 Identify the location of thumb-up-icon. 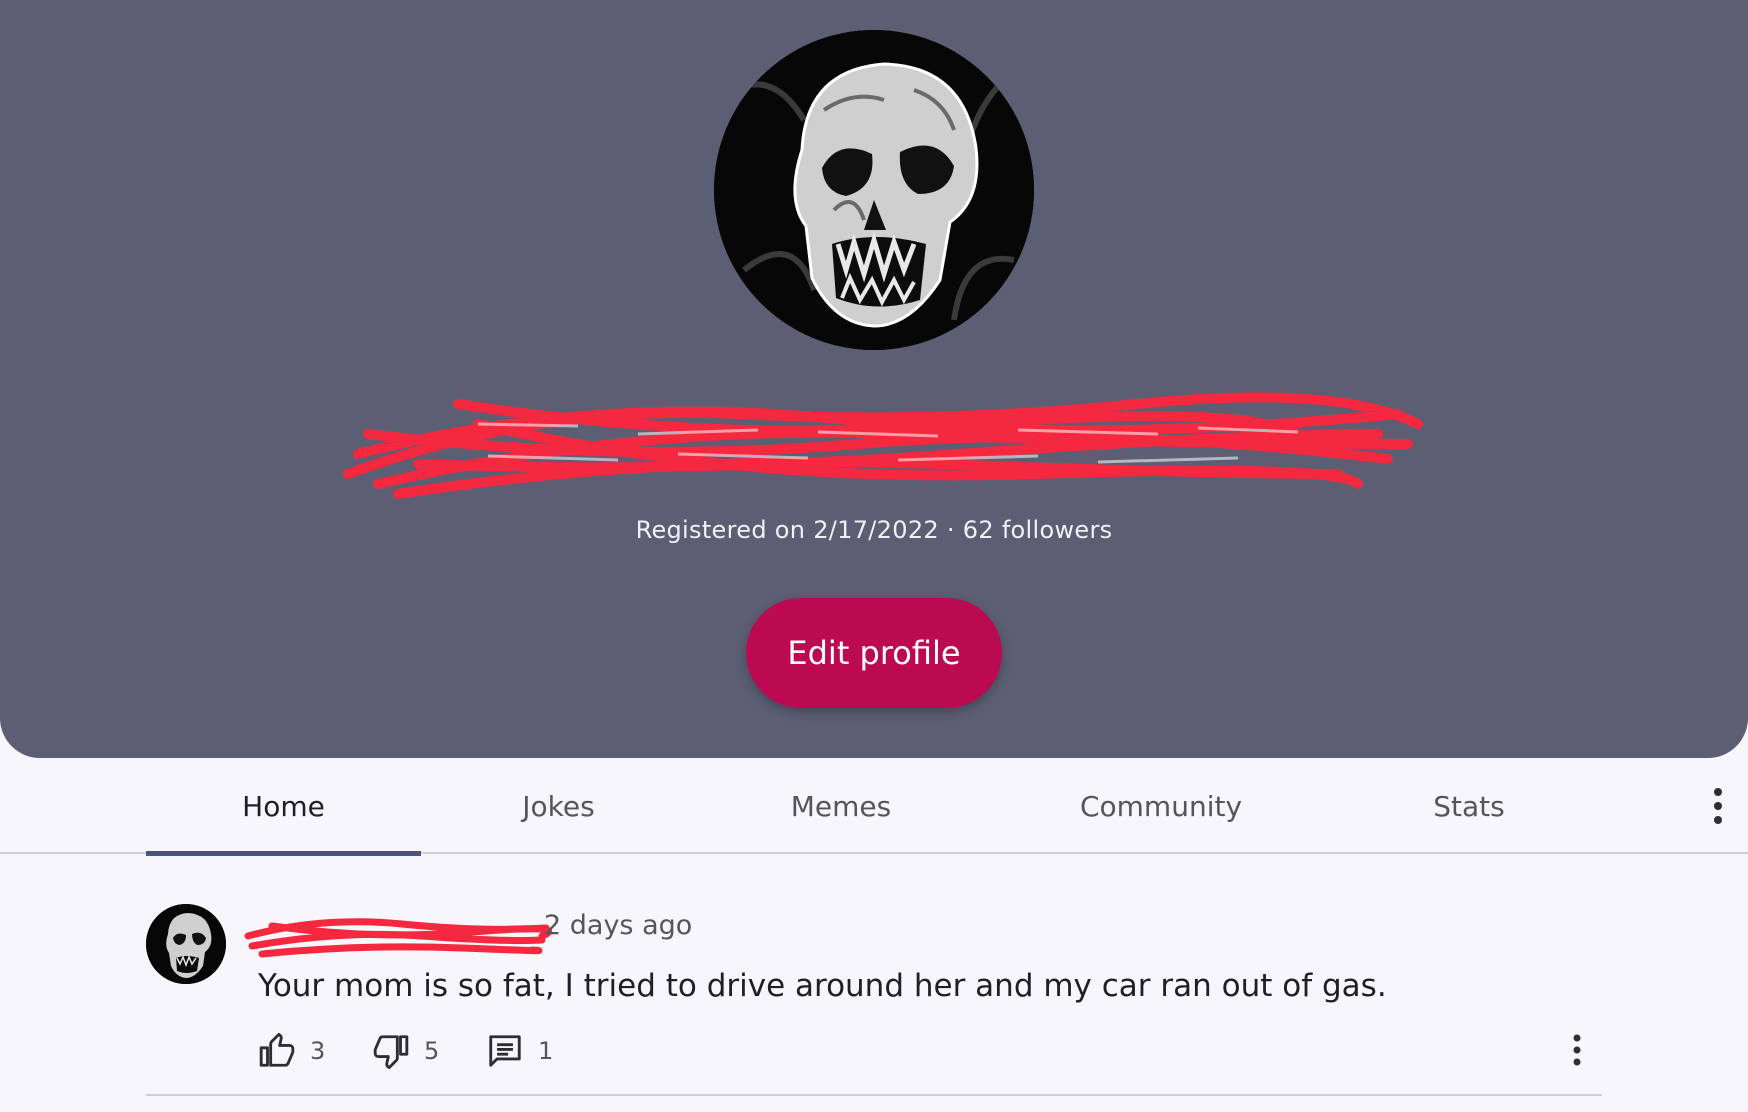
(277, 1049).